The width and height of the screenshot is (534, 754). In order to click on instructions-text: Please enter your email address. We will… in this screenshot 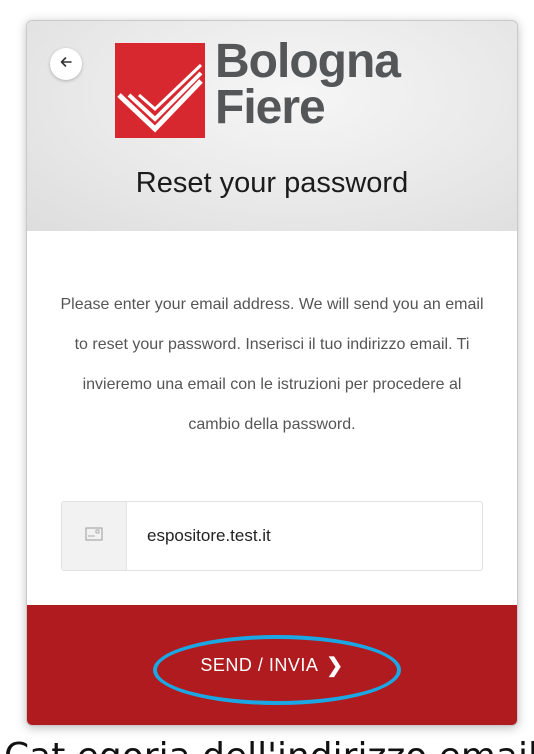, I will do `click(272, 364)`.